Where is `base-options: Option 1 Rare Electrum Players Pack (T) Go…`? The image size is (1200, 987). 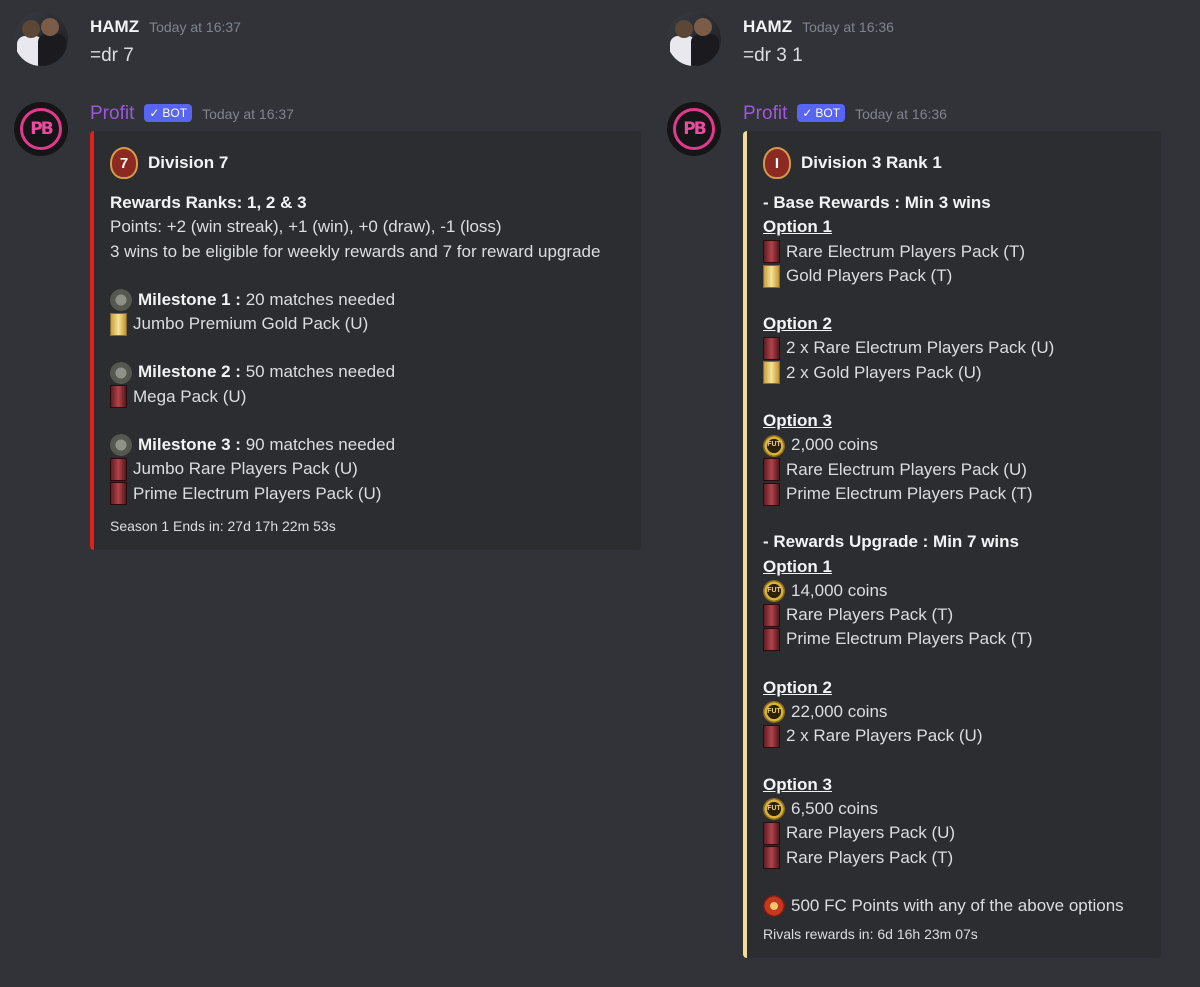 base-options: Option 1 Rare Electrum Players Pack (T) Go… is located at coordinates (953, 372).